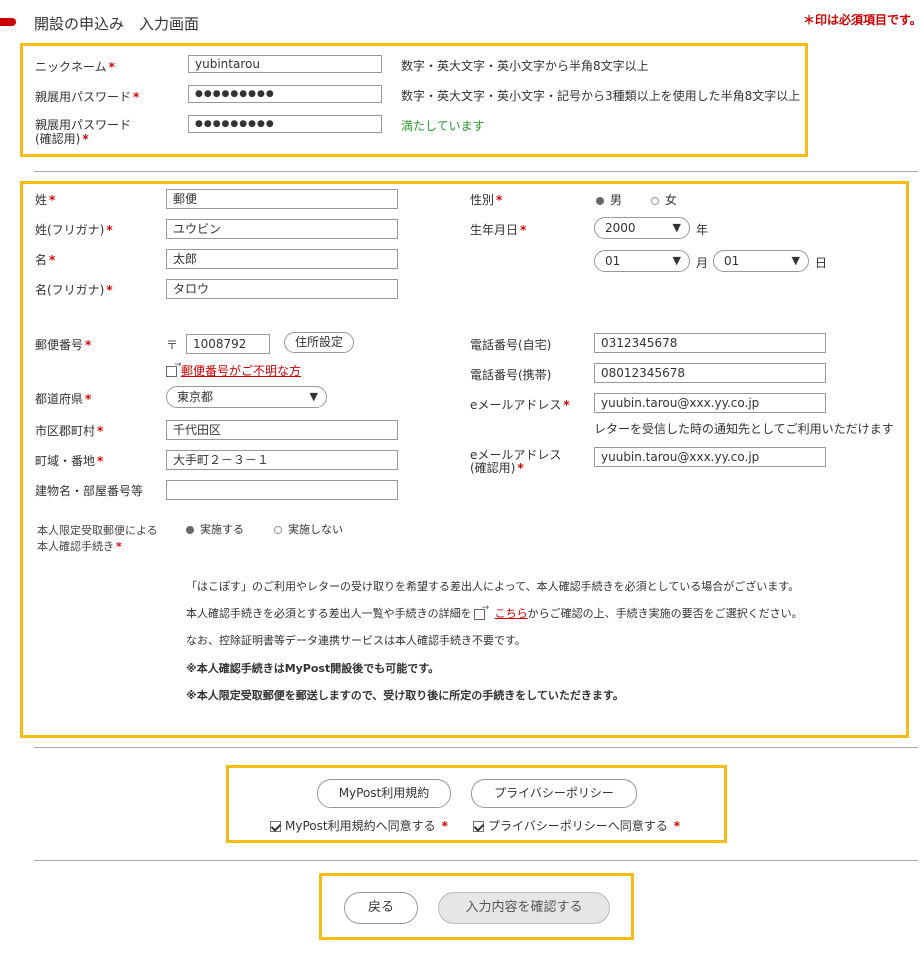 The image size is (922, 958). Describe the element at coordinates (525, 66) in the screenshot. I see `nickname-hint: 数字・英大文字・英小文字から半角8文字以上` at that location.